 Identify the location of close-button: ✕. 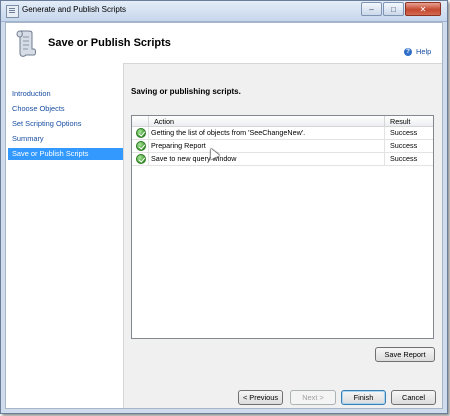
(423, 9).